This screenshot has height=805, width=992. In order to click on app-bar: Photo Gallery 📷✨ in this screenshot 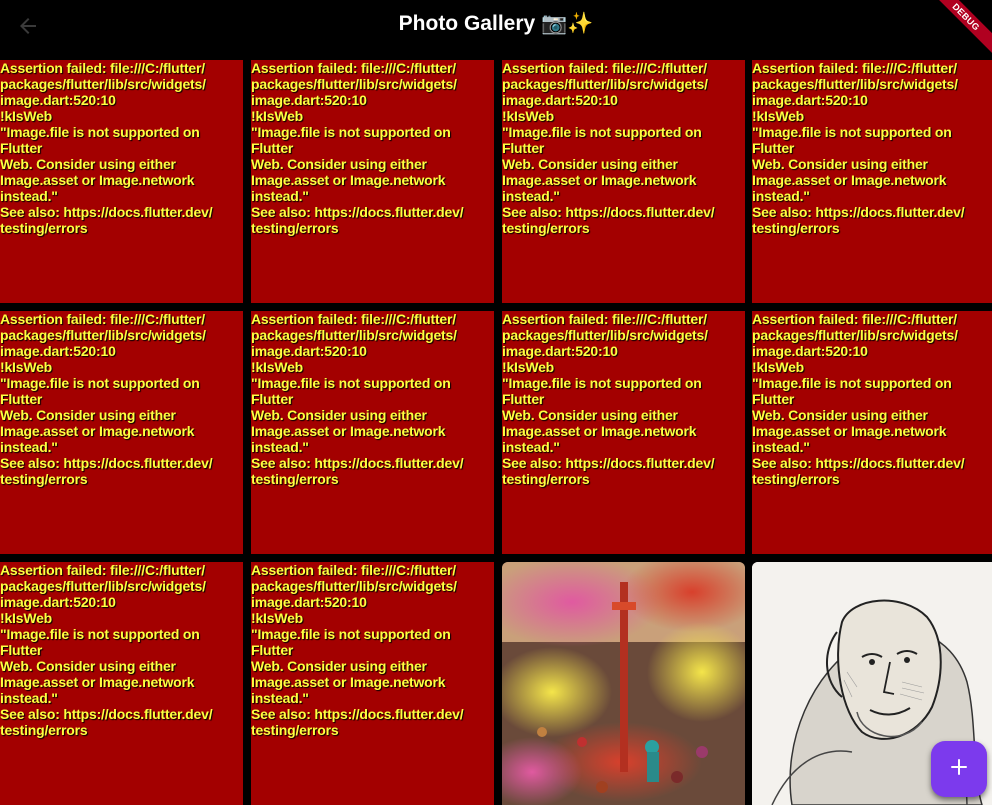, I will do `click(496, 28)`.